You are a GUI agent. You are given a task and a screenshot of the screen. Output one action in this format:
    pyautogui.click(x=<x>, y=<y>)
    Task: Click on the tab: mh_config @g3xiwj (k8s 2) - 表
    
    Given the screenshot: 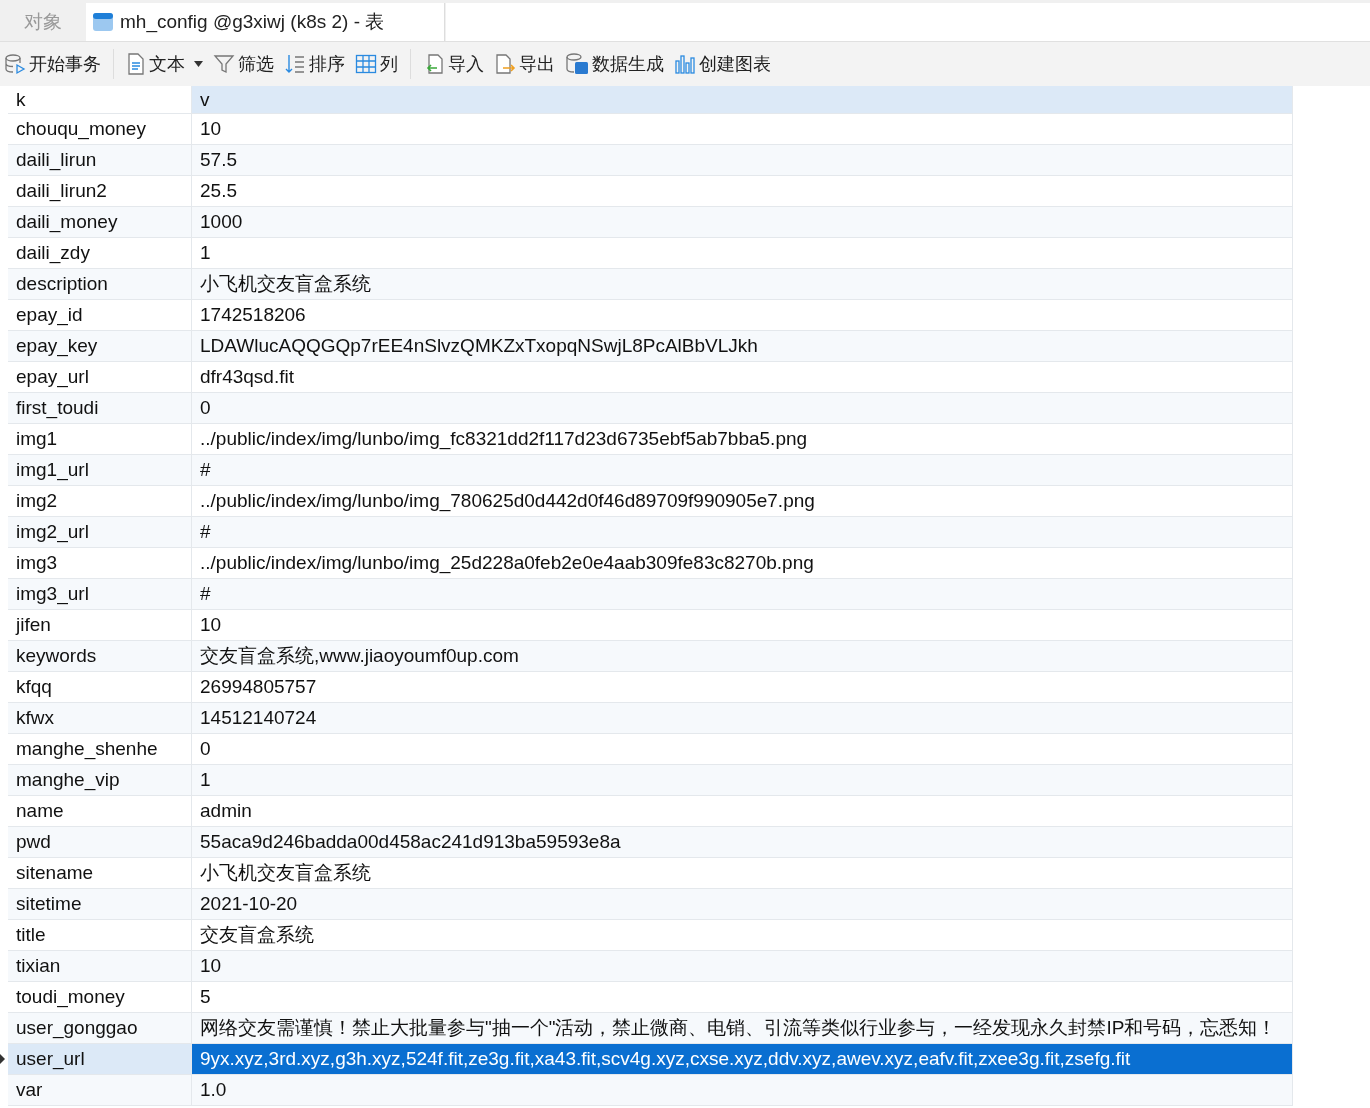 What is the action you would take?
    pyautogui.click(x=266, y=22)
    